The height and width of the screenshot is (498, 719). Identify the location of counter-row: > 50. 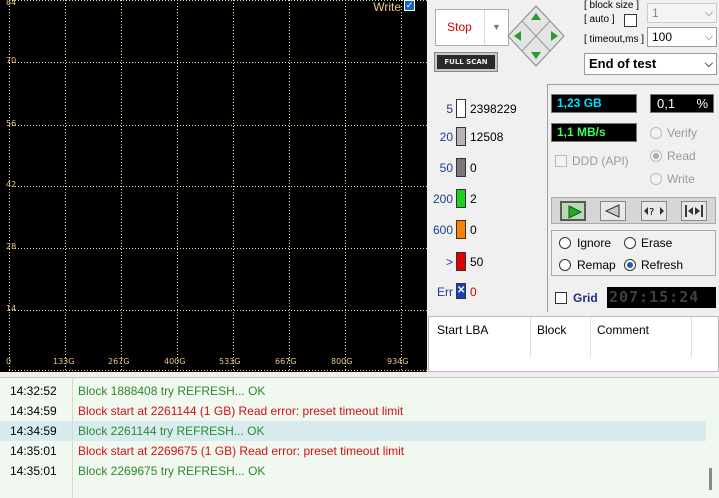
(487, 262).